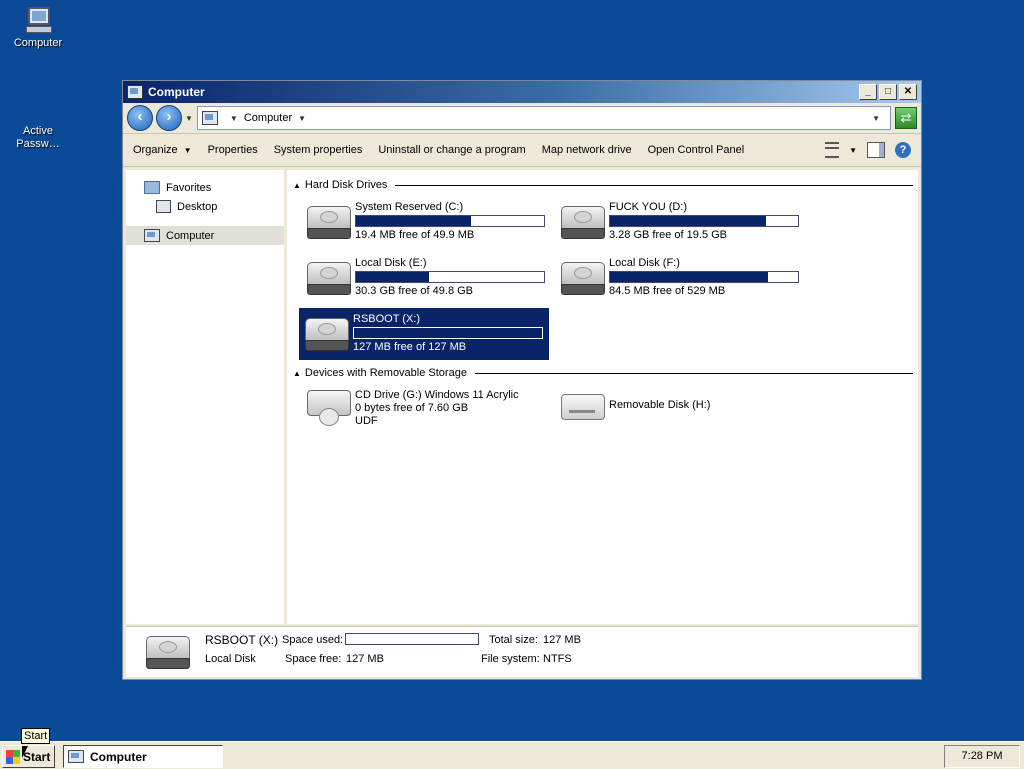 This screenshot has width=1024, height=769. What do you see at coordinates (644, 263) in the screenshot?
I see `drive-name: Local Disk (F:)` at bounding box center [644, 263].